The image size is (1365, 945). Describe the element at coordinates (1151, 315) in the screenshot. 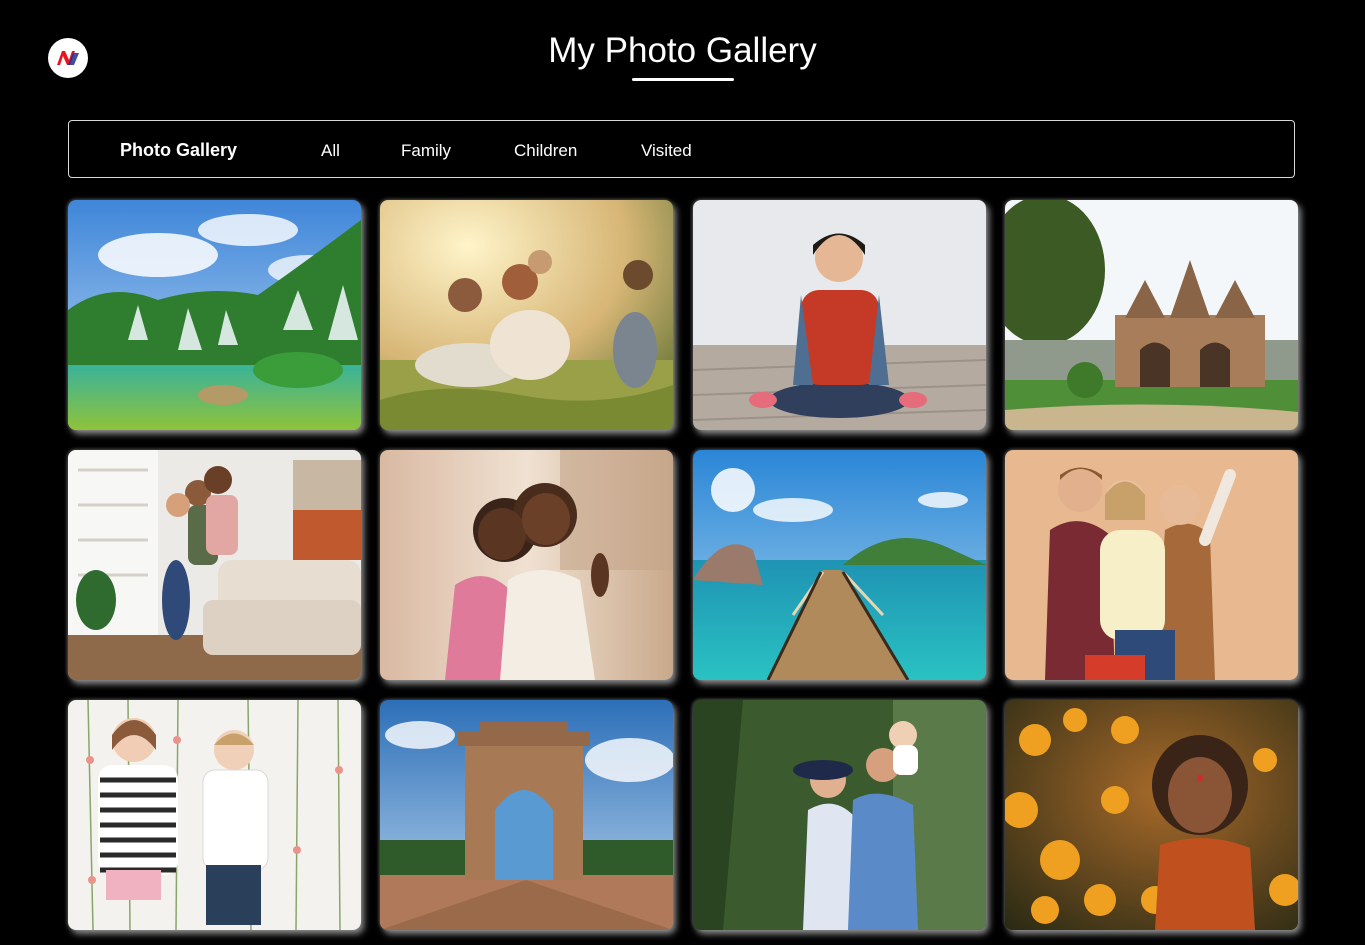

I see `stone-temple-photo` at that location.